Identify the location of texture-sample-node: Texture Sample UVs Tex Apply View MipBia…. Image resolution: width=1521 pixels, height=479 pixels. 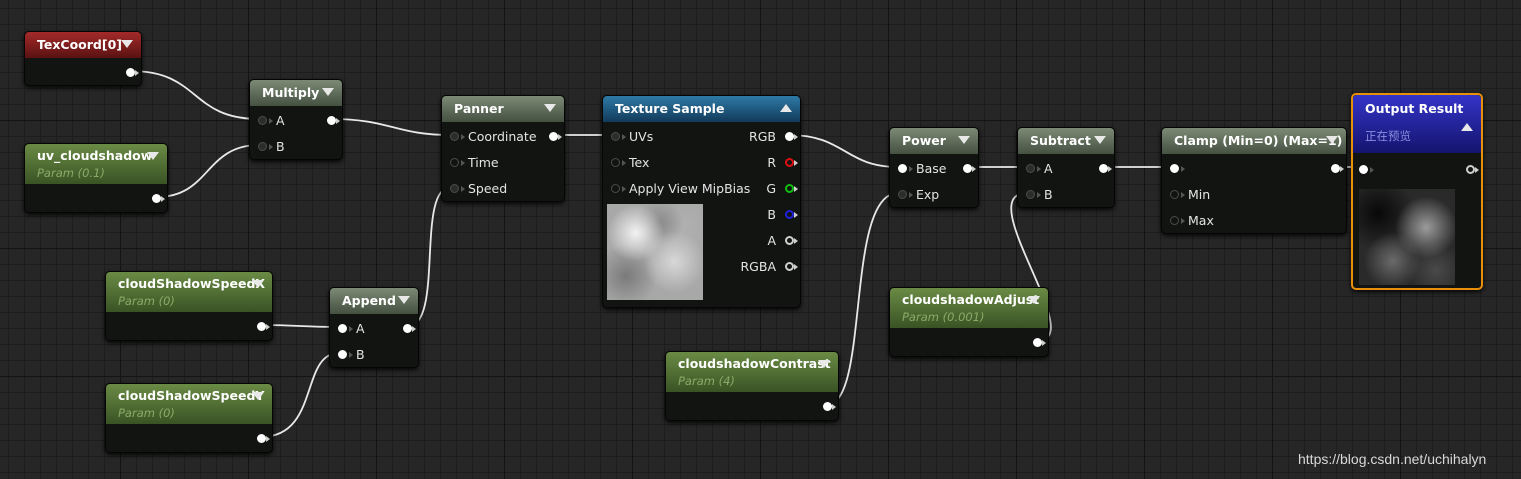
(701, 201).